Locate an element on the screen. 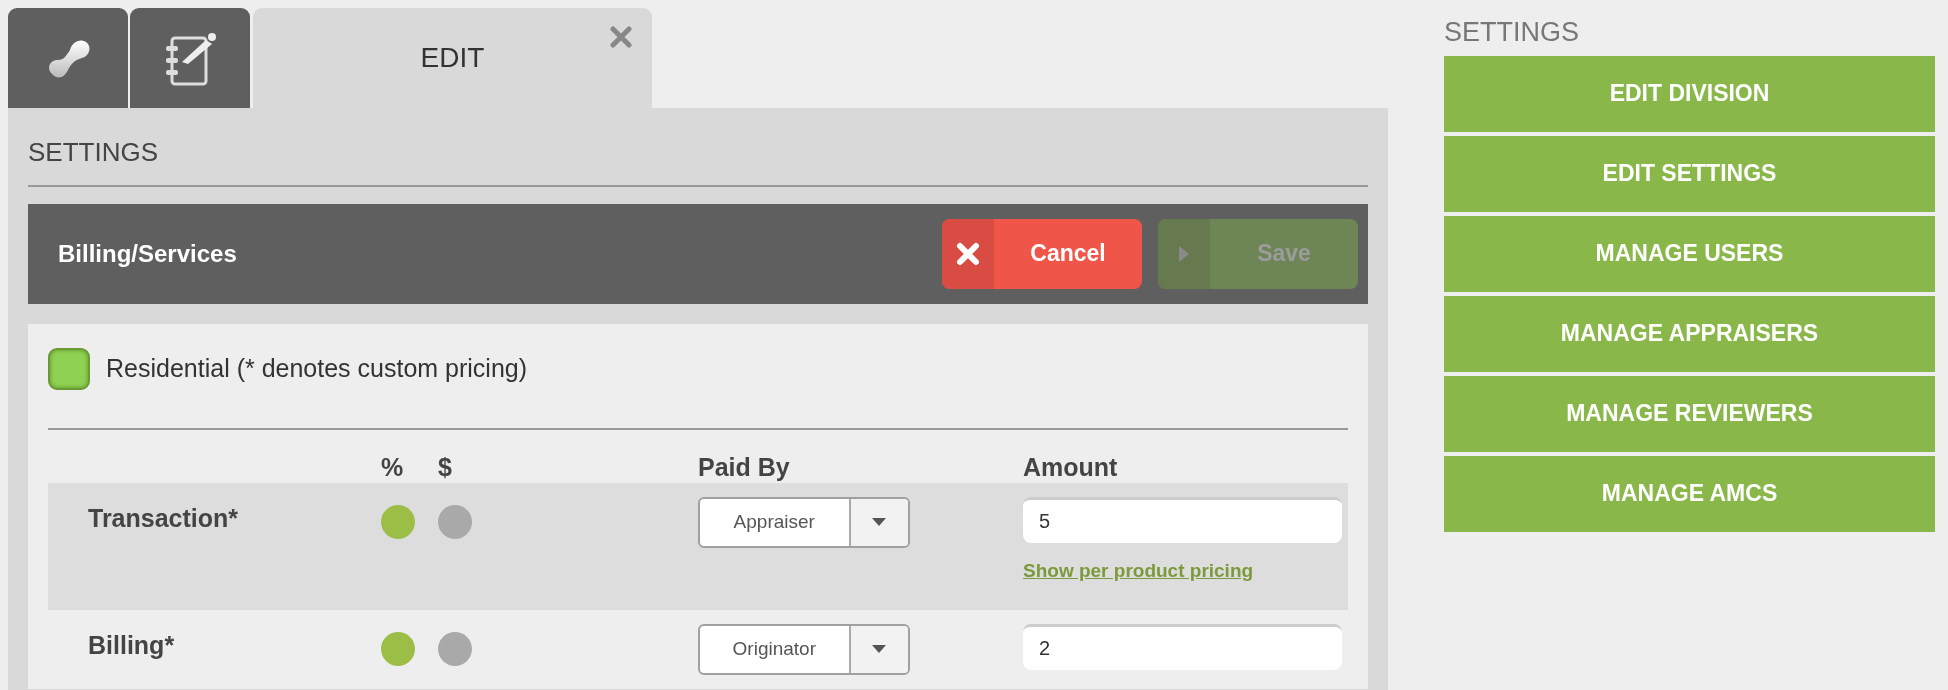 This screenshot has height=690, width=1948. play-icon is located at coordinates (1184, 253).